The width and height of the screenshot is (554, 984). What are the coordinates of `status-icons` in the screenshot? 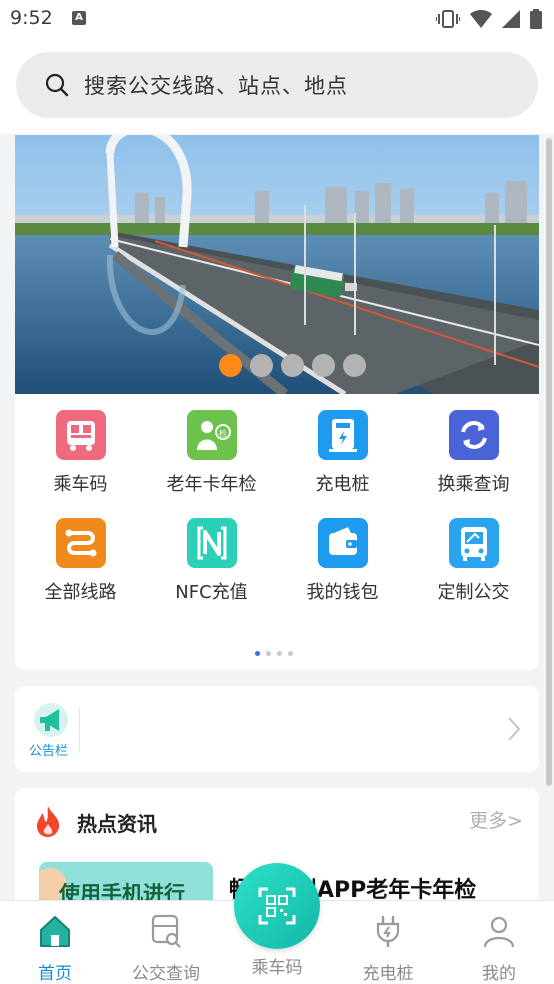 It's located at (489, 19).